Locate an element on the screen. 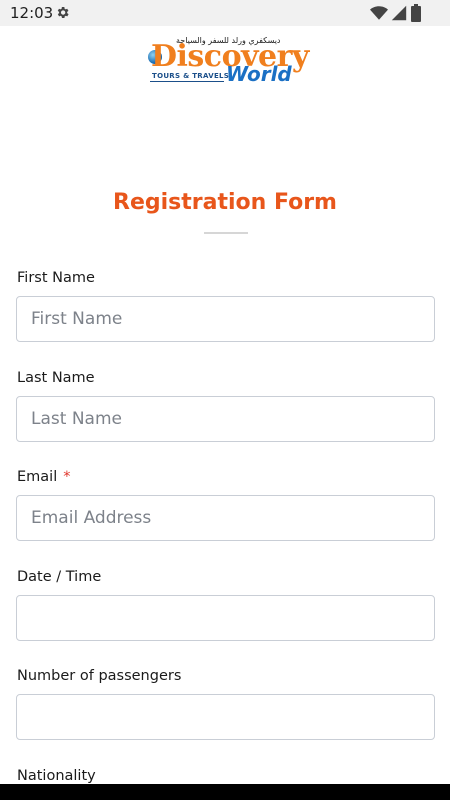  date-time-input is located at coordinates (225, 618).